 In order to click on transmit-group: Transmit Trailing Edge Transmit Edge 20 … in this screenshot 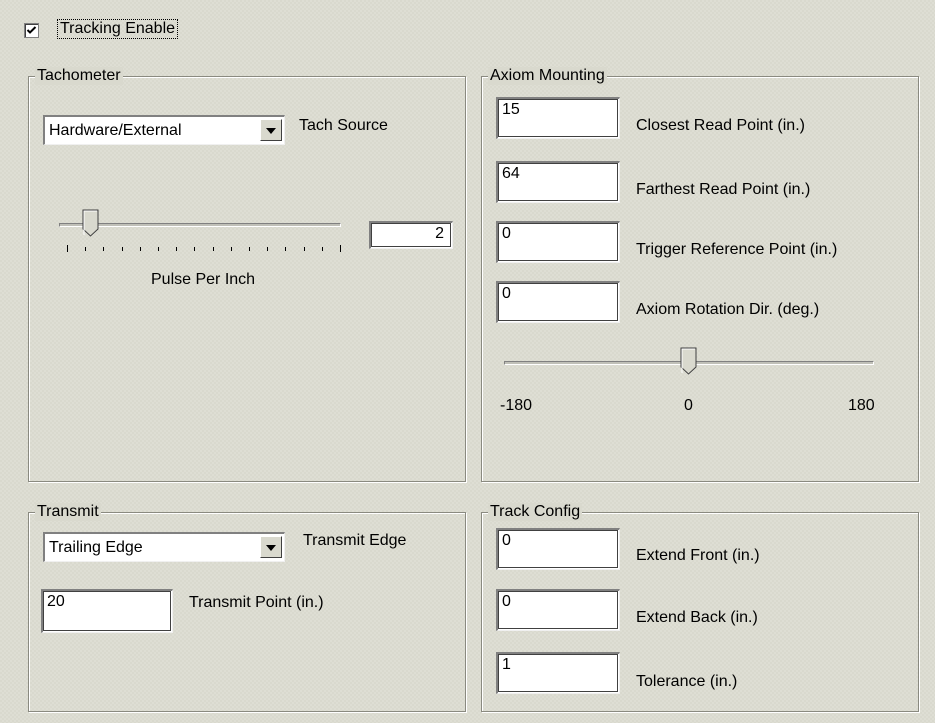, I will do `click(247, 607)`.